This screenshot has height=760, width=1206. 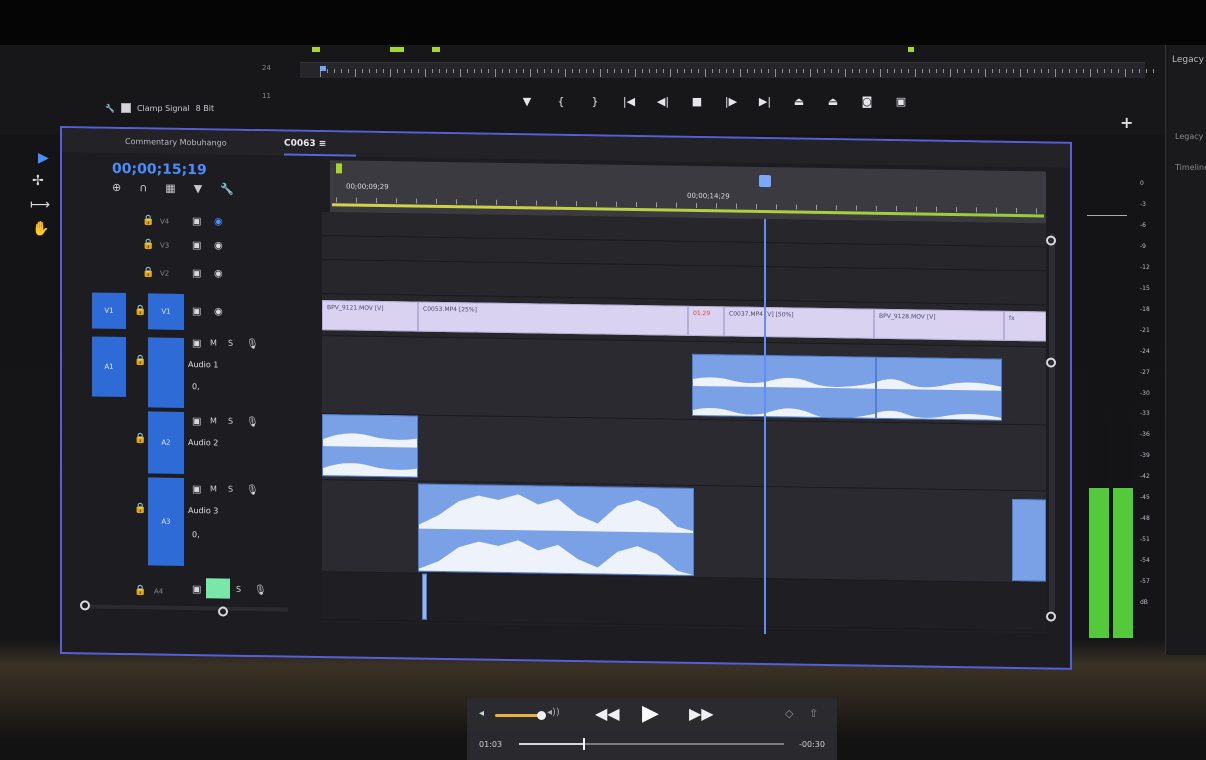 I want to click on go-to-out-icon: ▶|, so click(x=765, y=101).